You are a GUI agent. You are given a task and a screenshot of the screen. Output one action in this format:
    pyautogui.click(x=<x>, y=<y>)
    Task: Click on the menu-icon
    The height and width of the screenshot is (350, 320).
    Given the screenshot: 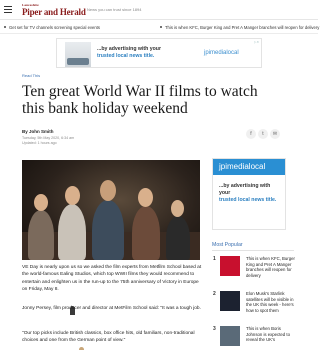 What is the action you would take?
    pyautogui.click(x=8, y=9)
    